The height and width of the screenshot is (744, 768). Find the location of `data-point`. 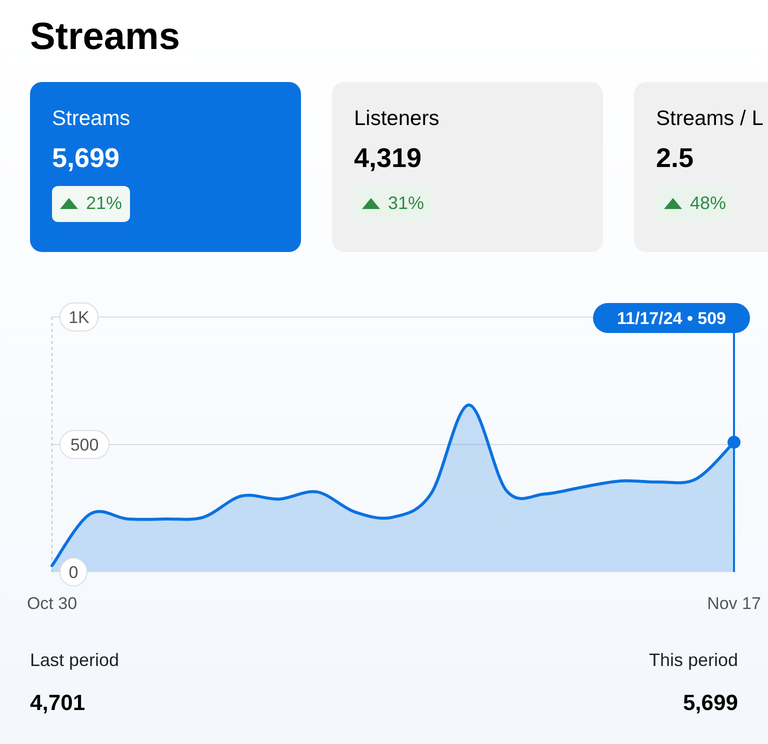

data-point is located at coordinates (734, 441).